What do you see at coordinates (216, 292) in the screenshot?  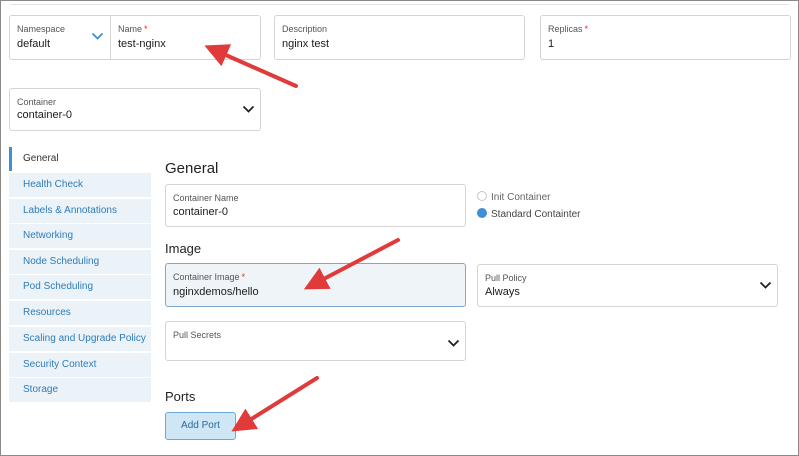 I see `container-image-value: nginxdemos/hello` at bounding box center [216, 292].